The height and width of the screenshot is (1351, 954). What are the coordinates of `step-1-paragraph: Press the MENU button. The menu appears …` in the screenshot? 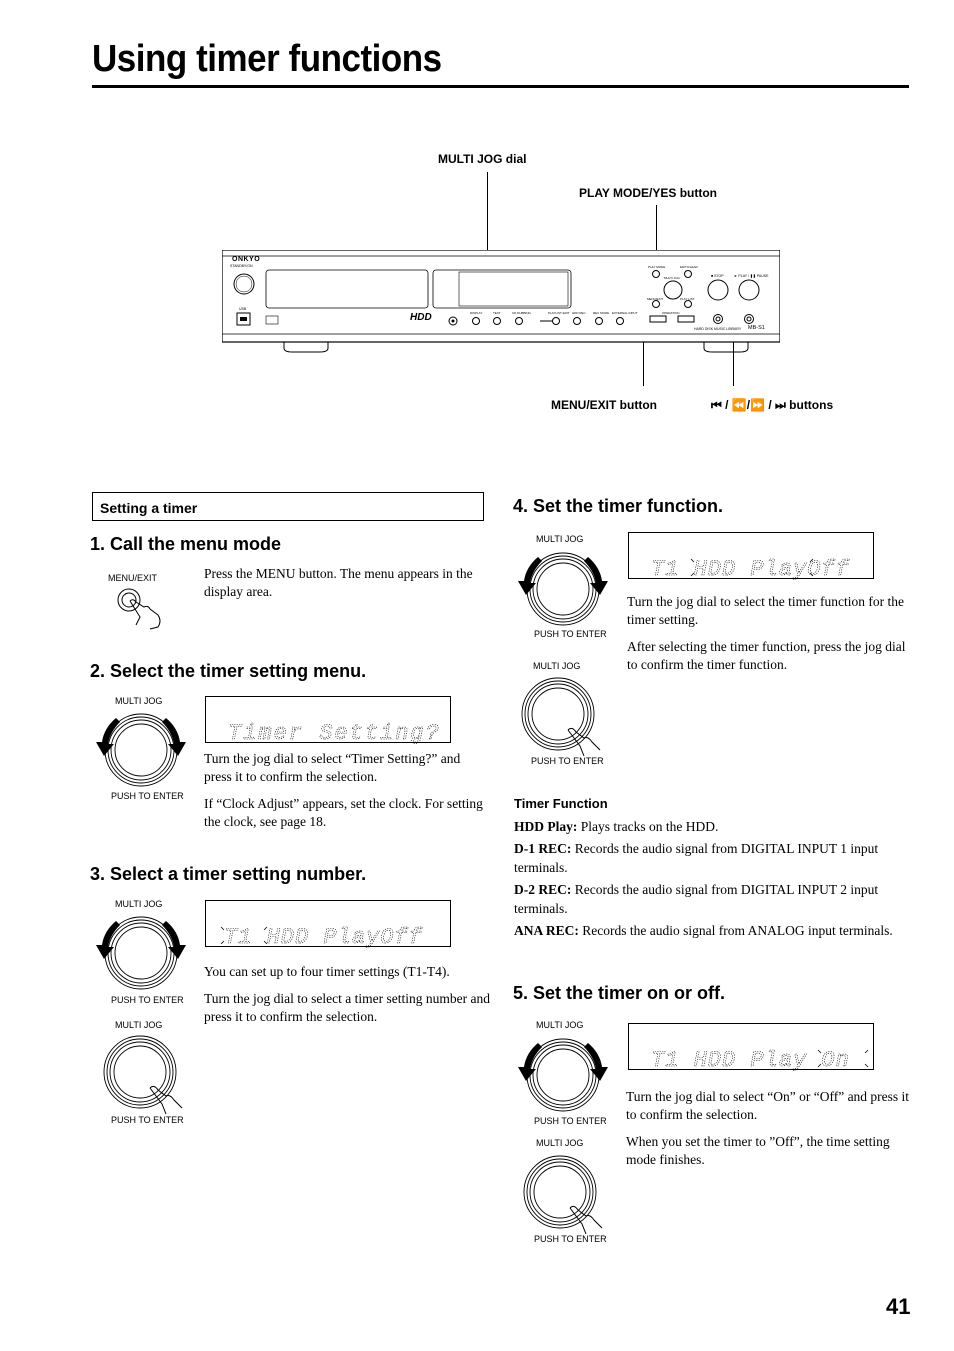 It's located at (338, 582).